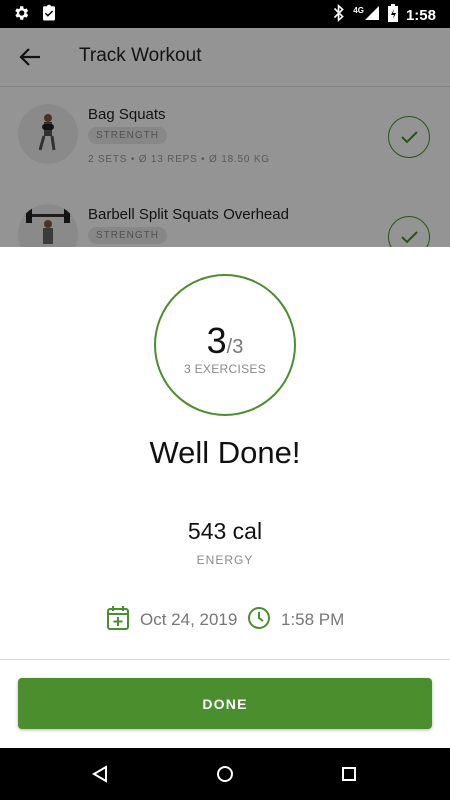 Image resolution: width=450 pixels, height=800 pixels. Describe the element at coordinates (339, 15) in the screenshot. I see `bluetooth-icon` at that location.